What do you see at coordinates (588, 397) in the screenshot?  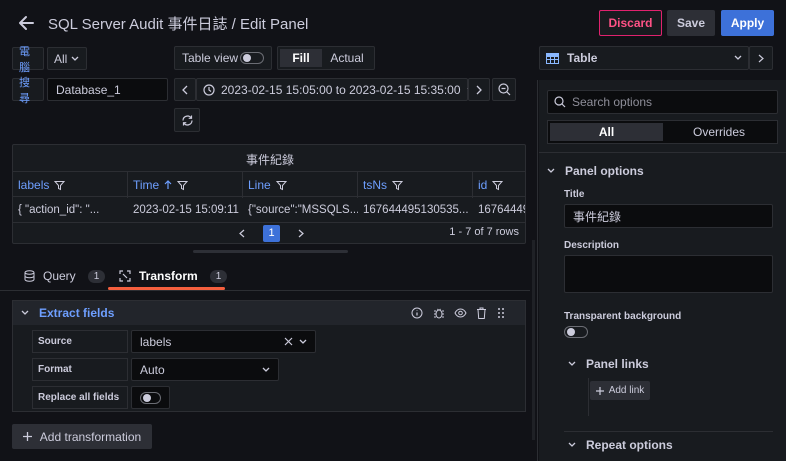 I see `panel-links-guide` at bounding box center [588, 397].